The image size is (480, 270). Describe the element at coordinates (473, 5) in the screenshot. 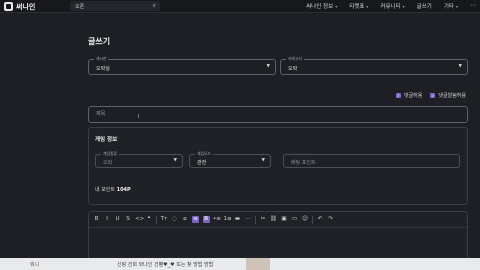

I see `ellipsis-icon: ⋯` at that location.